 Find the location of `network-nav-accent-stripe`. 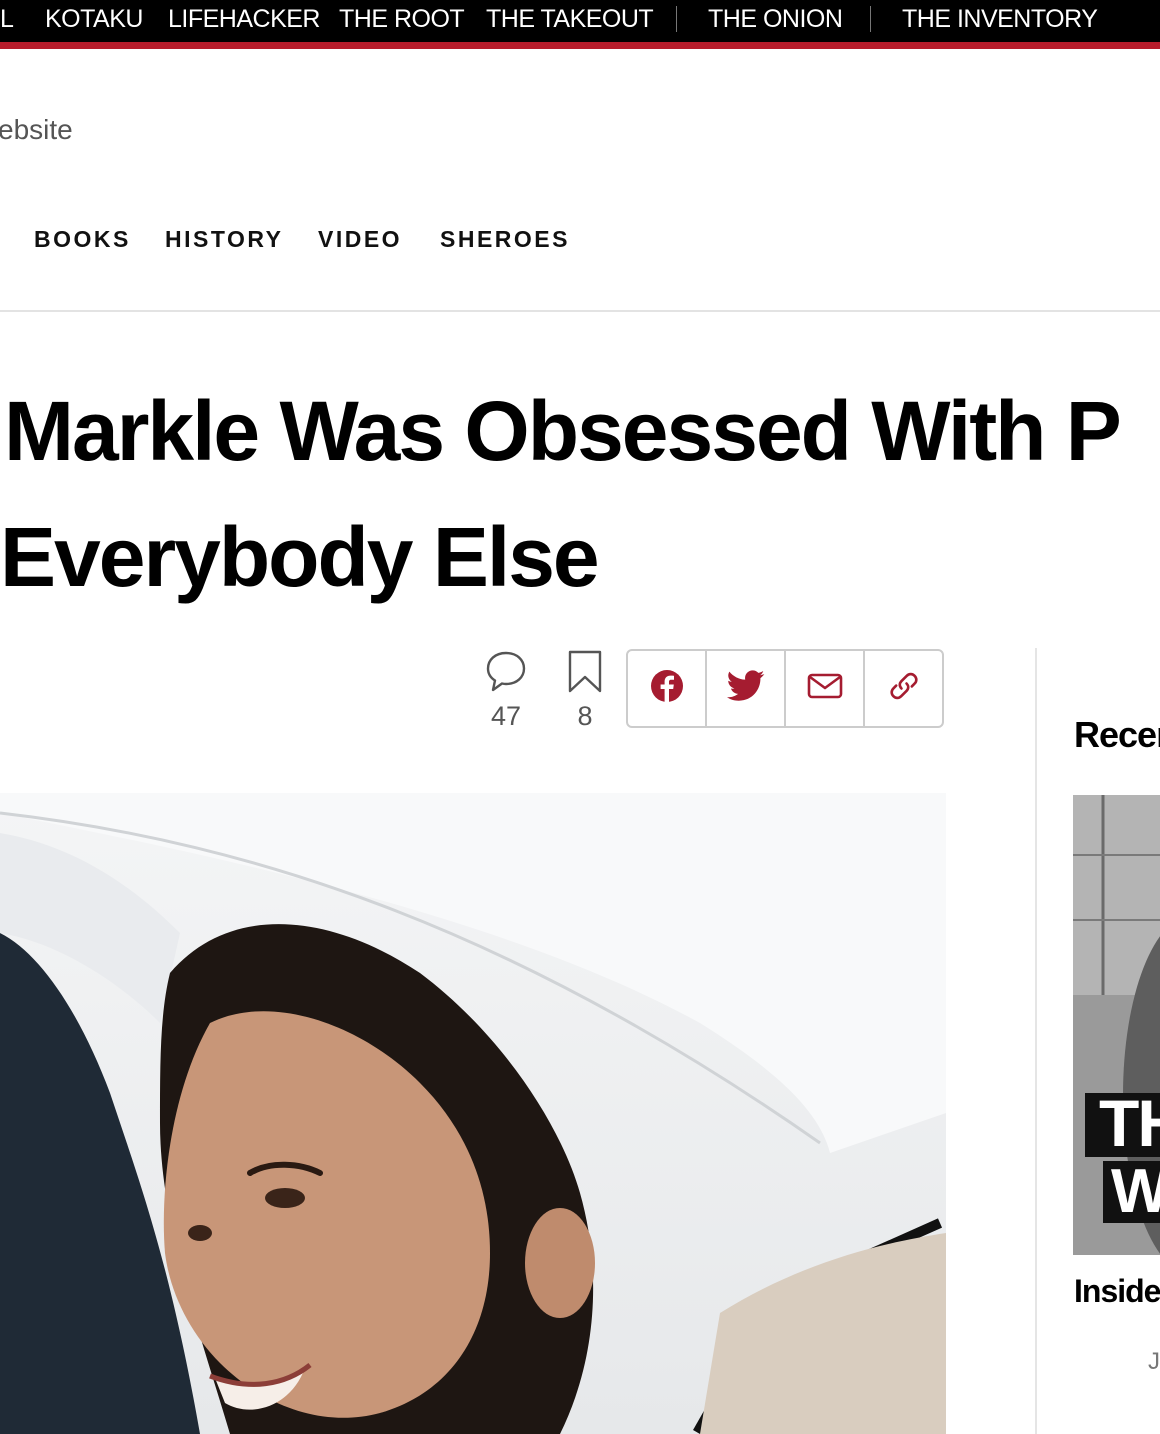

network-nav-accent-stripe is located at coordinates (580, 45).